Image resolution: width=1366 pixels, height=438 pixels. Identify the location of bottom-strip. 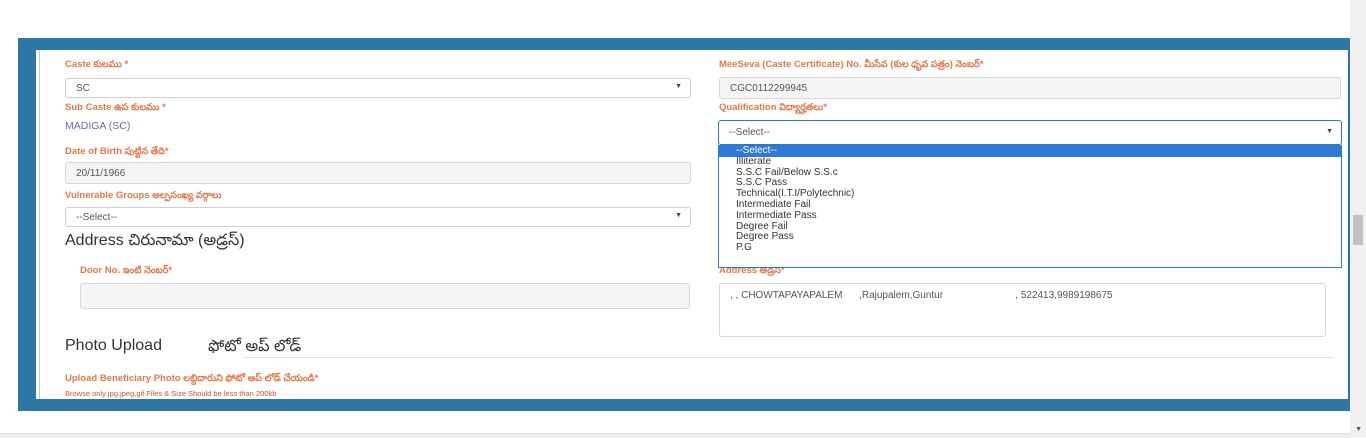
(675, 435).